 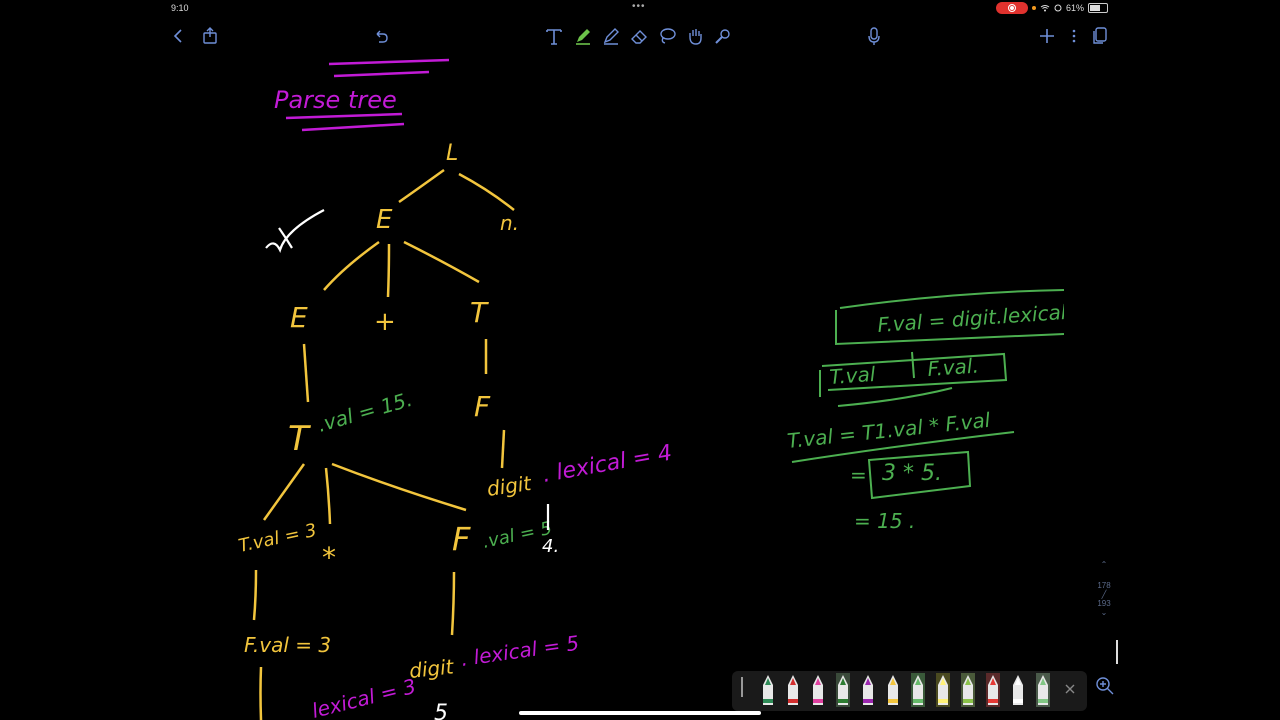 I want to click on pen-palette, so click(x=909, y=691).